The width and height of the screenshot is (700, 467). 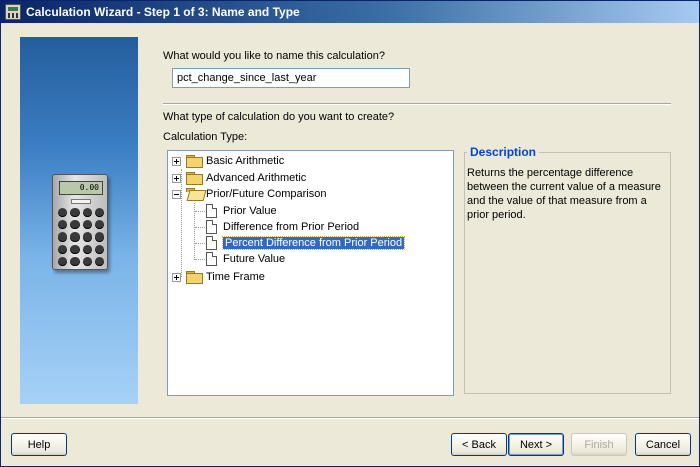 What do you see at coordinates (266, 194) in the screenshot?
I see `tree-item-label: Prior/Future Comparison` at bounding box center [266, 194].